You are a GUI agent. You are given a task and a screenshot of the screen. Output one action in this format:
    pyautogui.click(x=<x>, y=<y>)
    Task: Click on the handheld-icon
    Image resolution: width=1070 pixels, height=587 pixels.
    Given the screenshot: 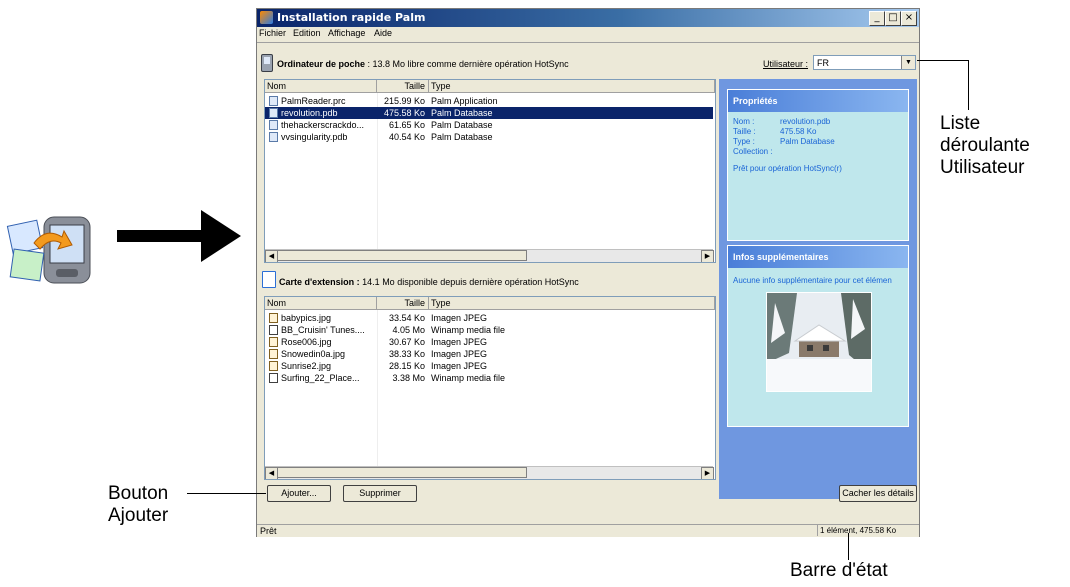 What is the action you would take?
    pyautogui.click(x=267, y=63)
    